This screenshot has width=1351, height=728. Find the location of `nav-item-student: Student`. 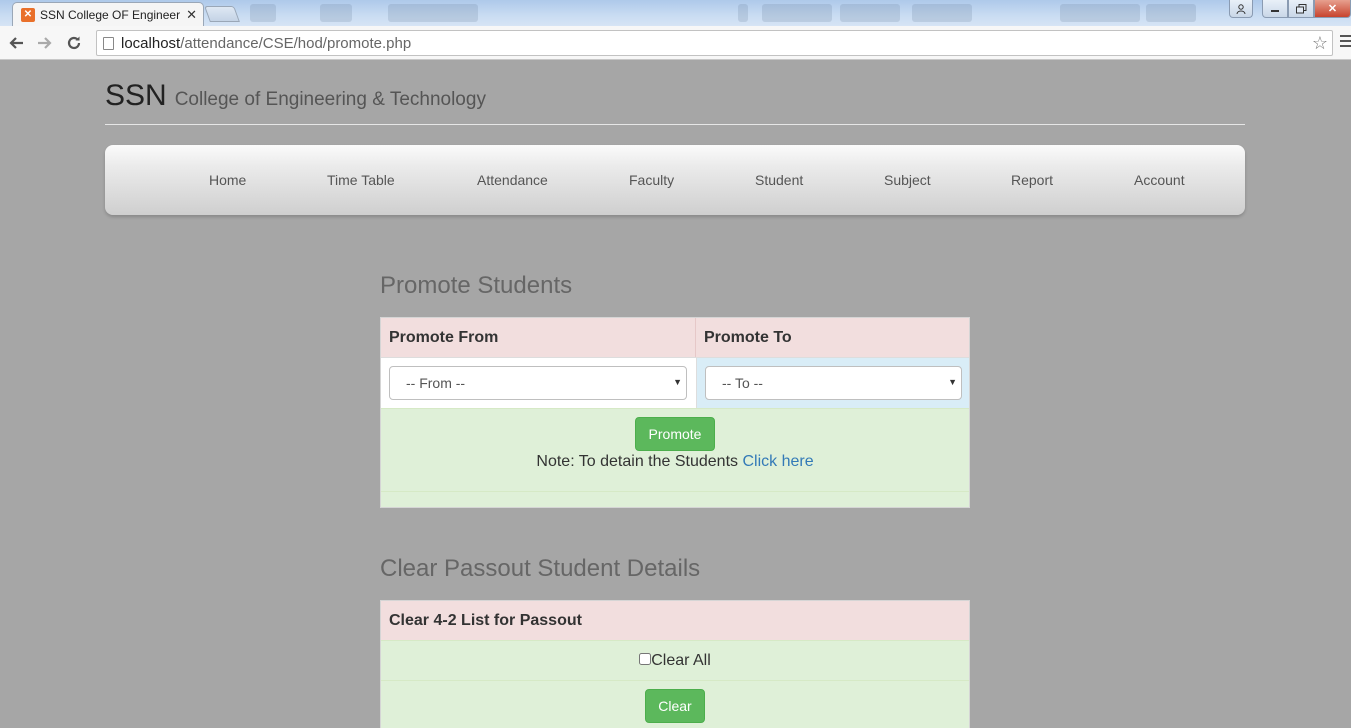

nav-item-student: Student is located at coordinates (779, 180).